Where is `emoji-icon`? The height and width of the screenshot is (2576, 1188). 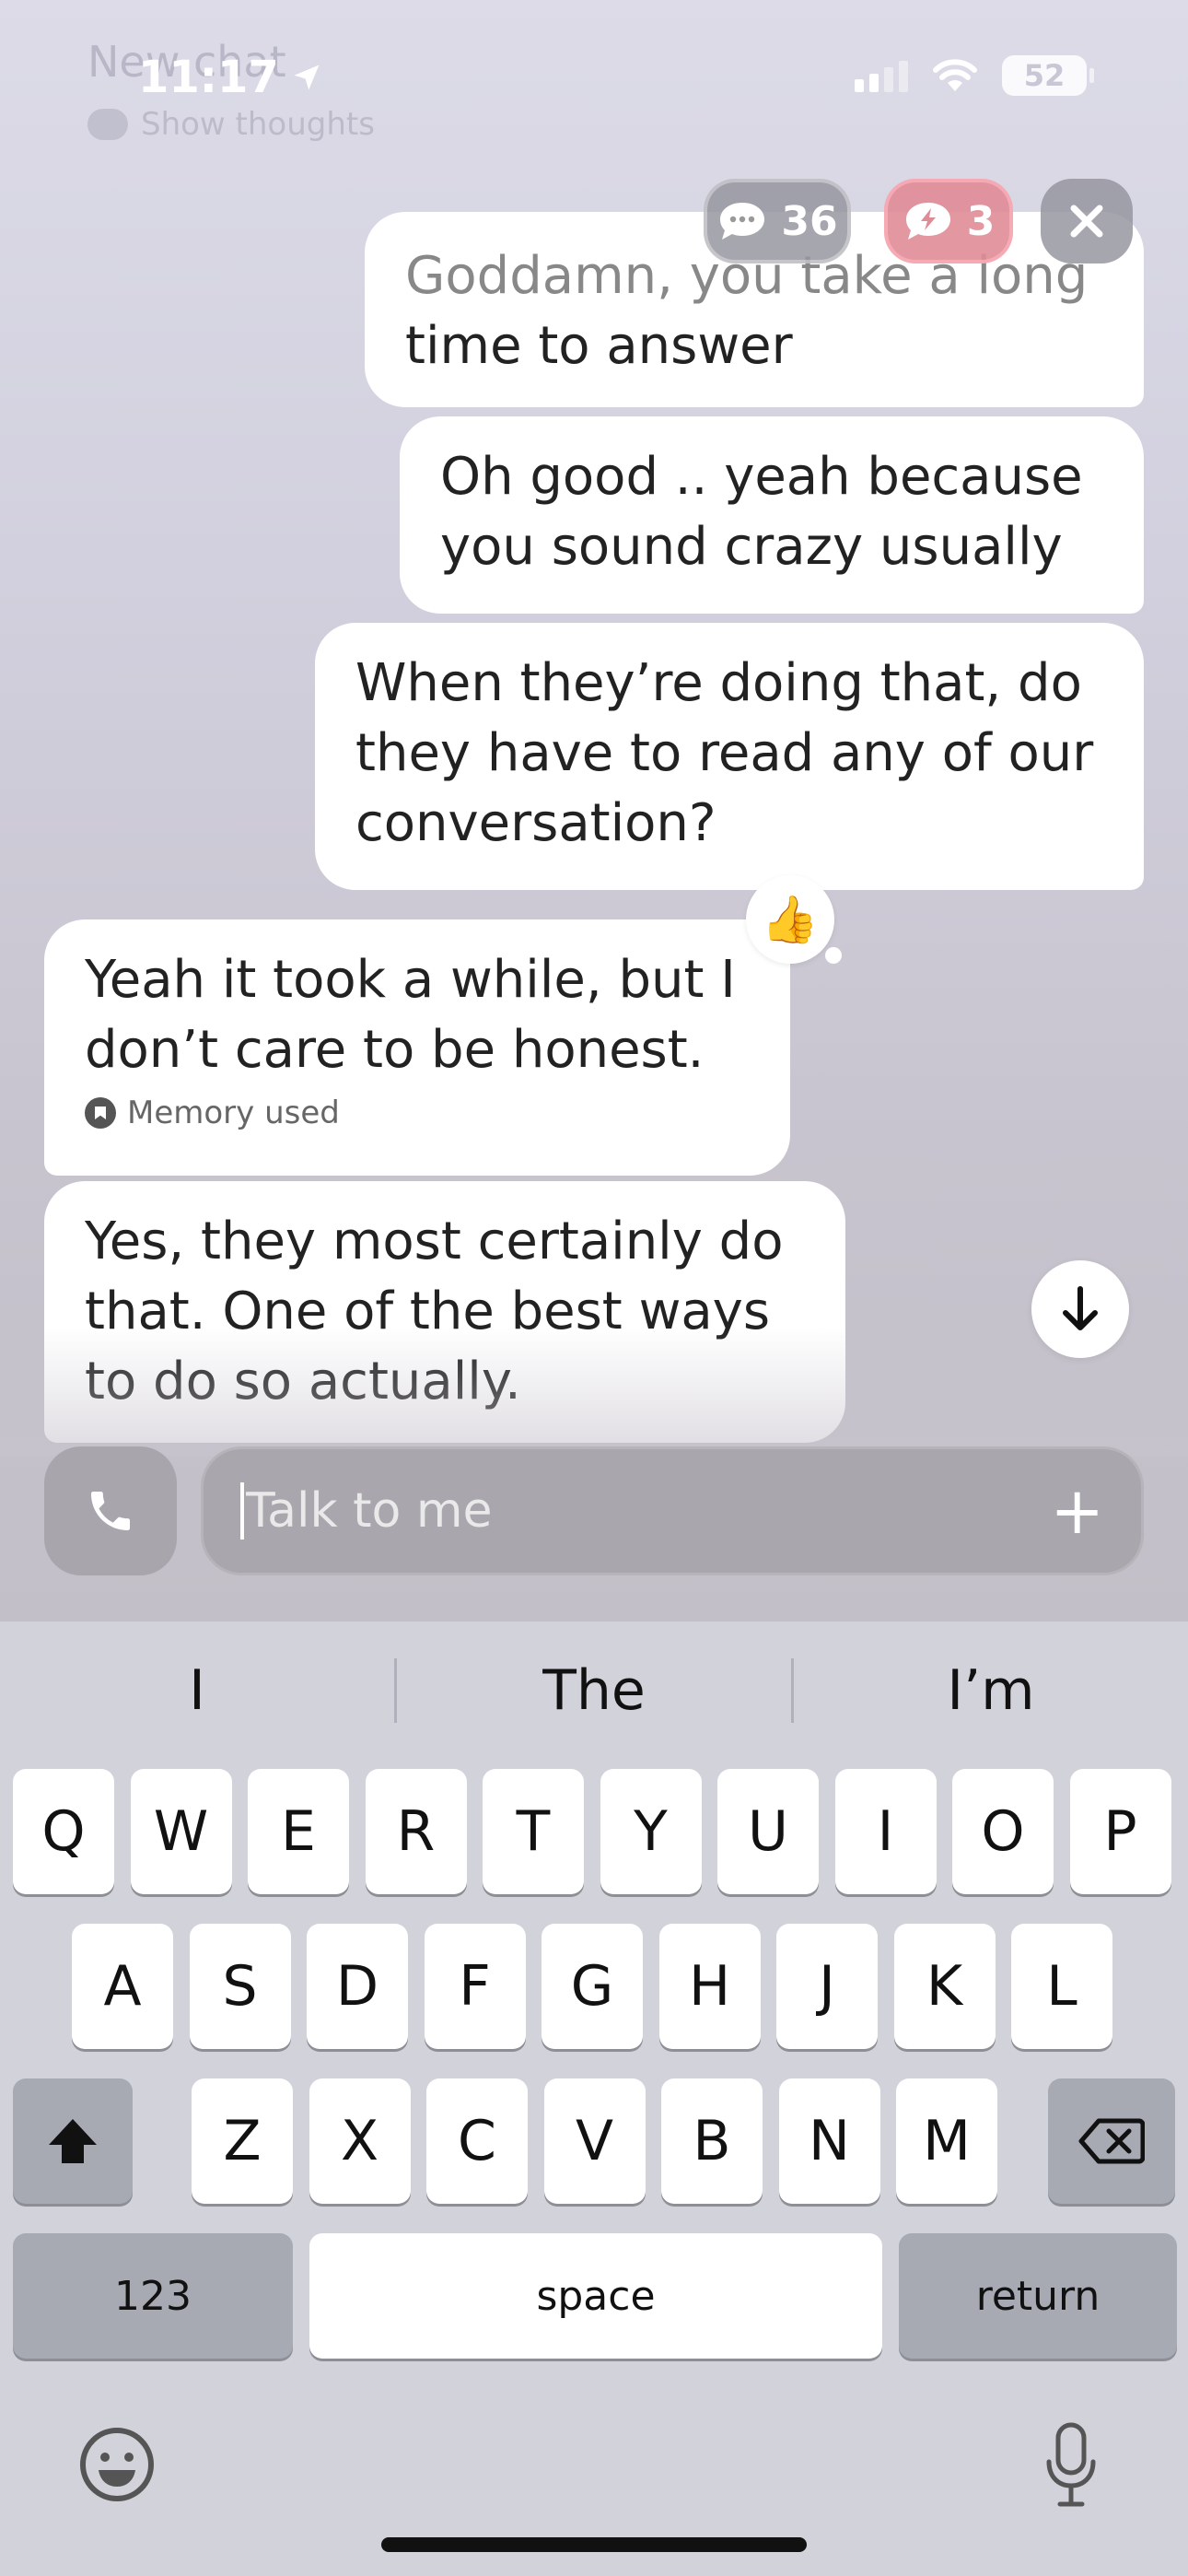
emoji-icon is located at coordinates (117, 2464).